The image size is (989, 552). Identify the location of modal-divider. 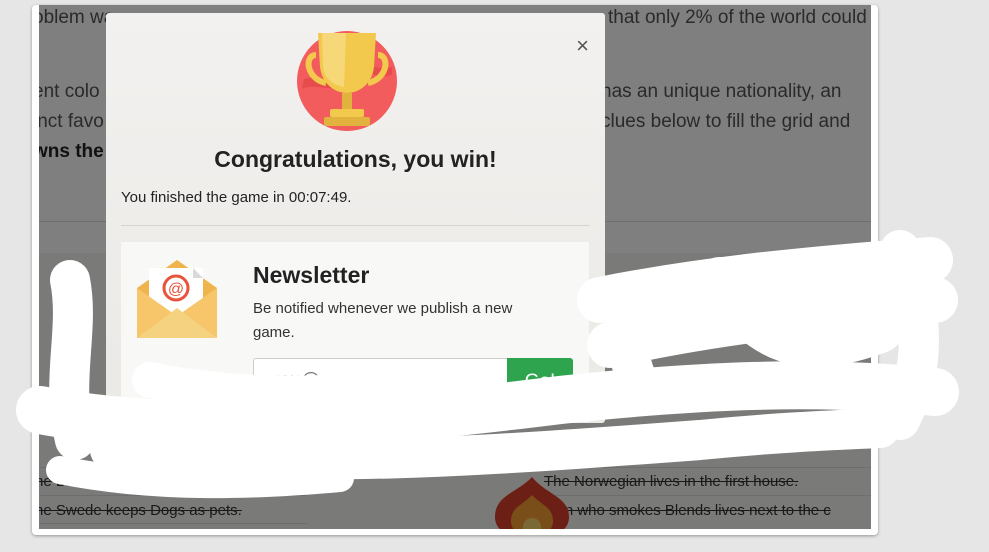
(355, 225).